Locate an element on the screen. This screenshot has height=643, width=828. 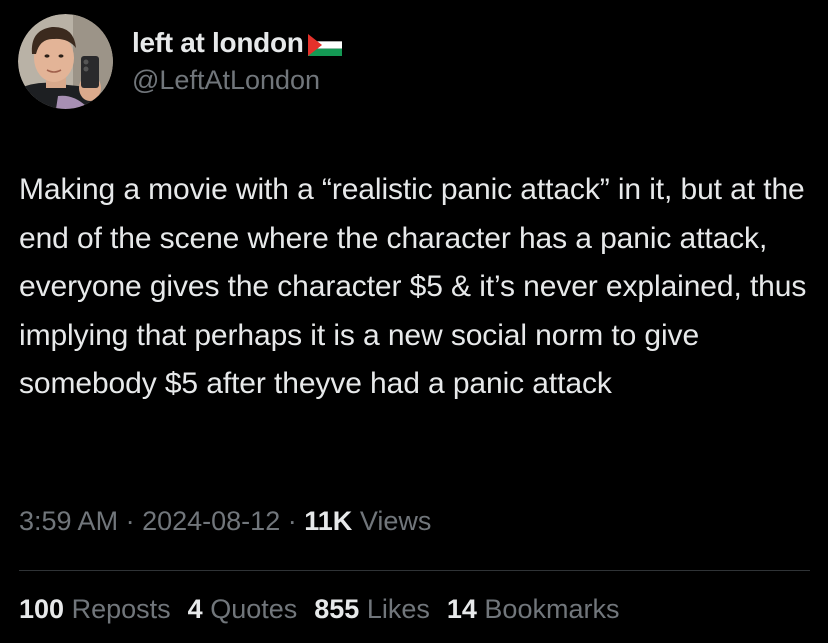
views-count: 11K is located at coordinates (328, 521).